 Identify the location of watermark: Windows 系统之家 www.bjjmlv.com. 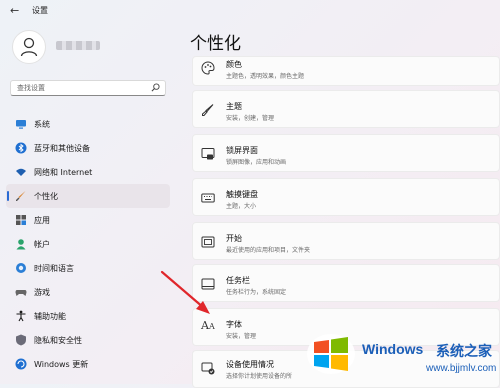
(403, 353).